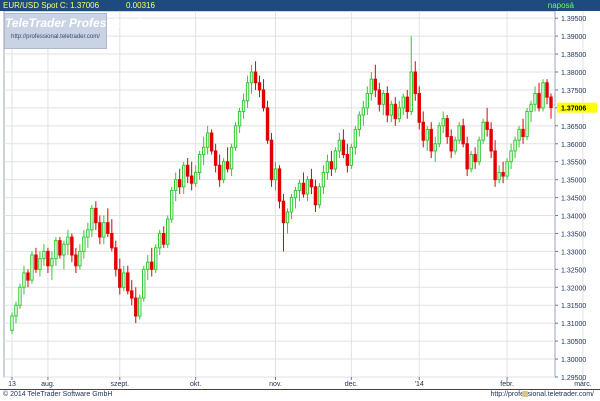  What do you see at coordinates (573, 145) in the screenshot?
I see `y-tick-label: 1.36000` at bounding box center [573, 145].